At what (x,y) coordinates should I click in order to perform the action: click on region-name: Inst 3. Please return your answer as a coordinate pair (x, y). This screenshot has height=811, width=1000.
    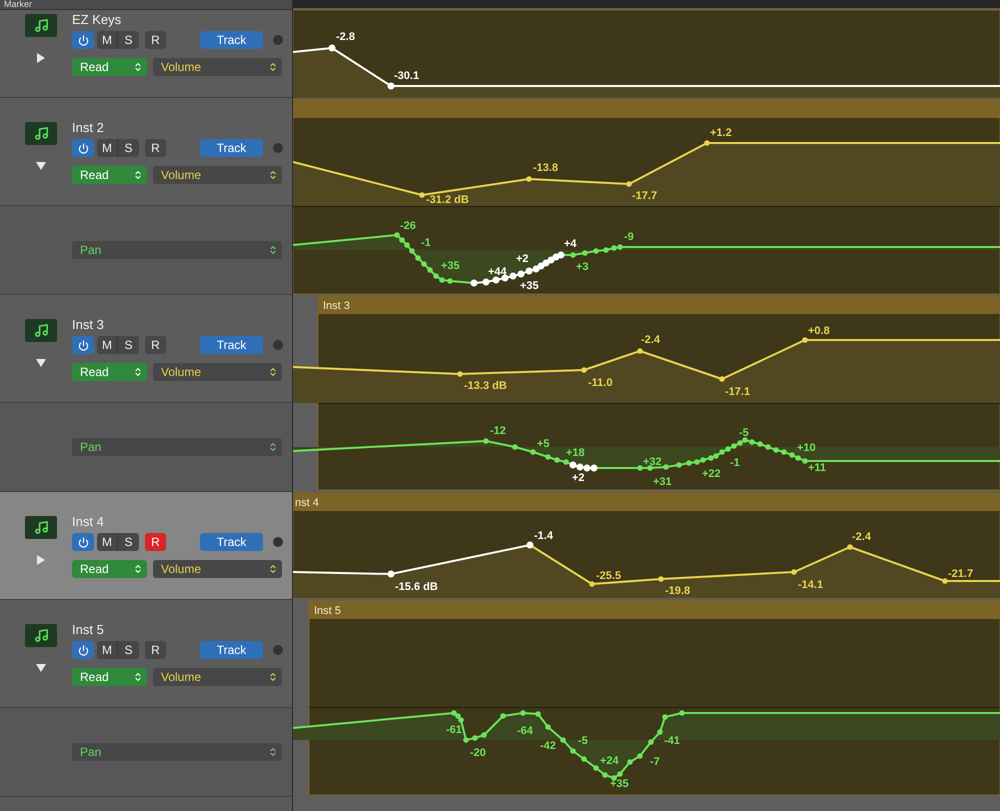
    Looking at the image, I should click on (336, 306).